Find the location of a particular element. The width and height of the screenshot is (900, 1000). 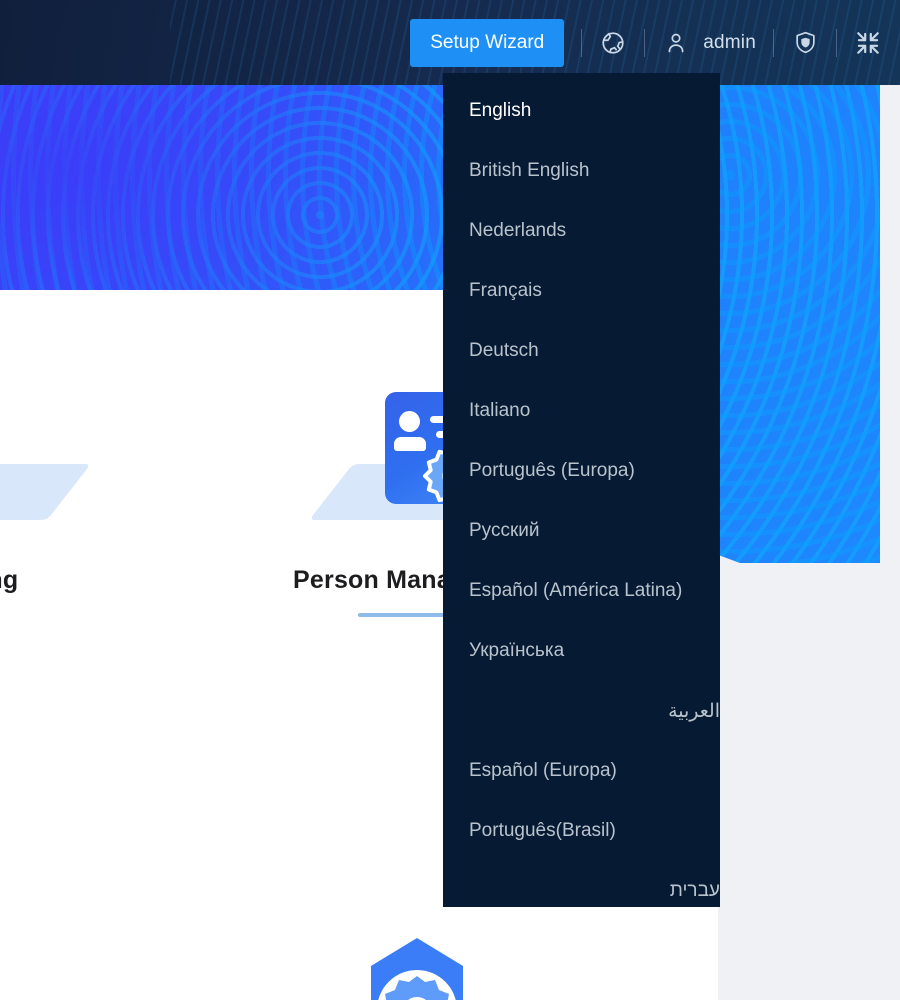

language-option: Deutsch is located at coordinates (581, 351).